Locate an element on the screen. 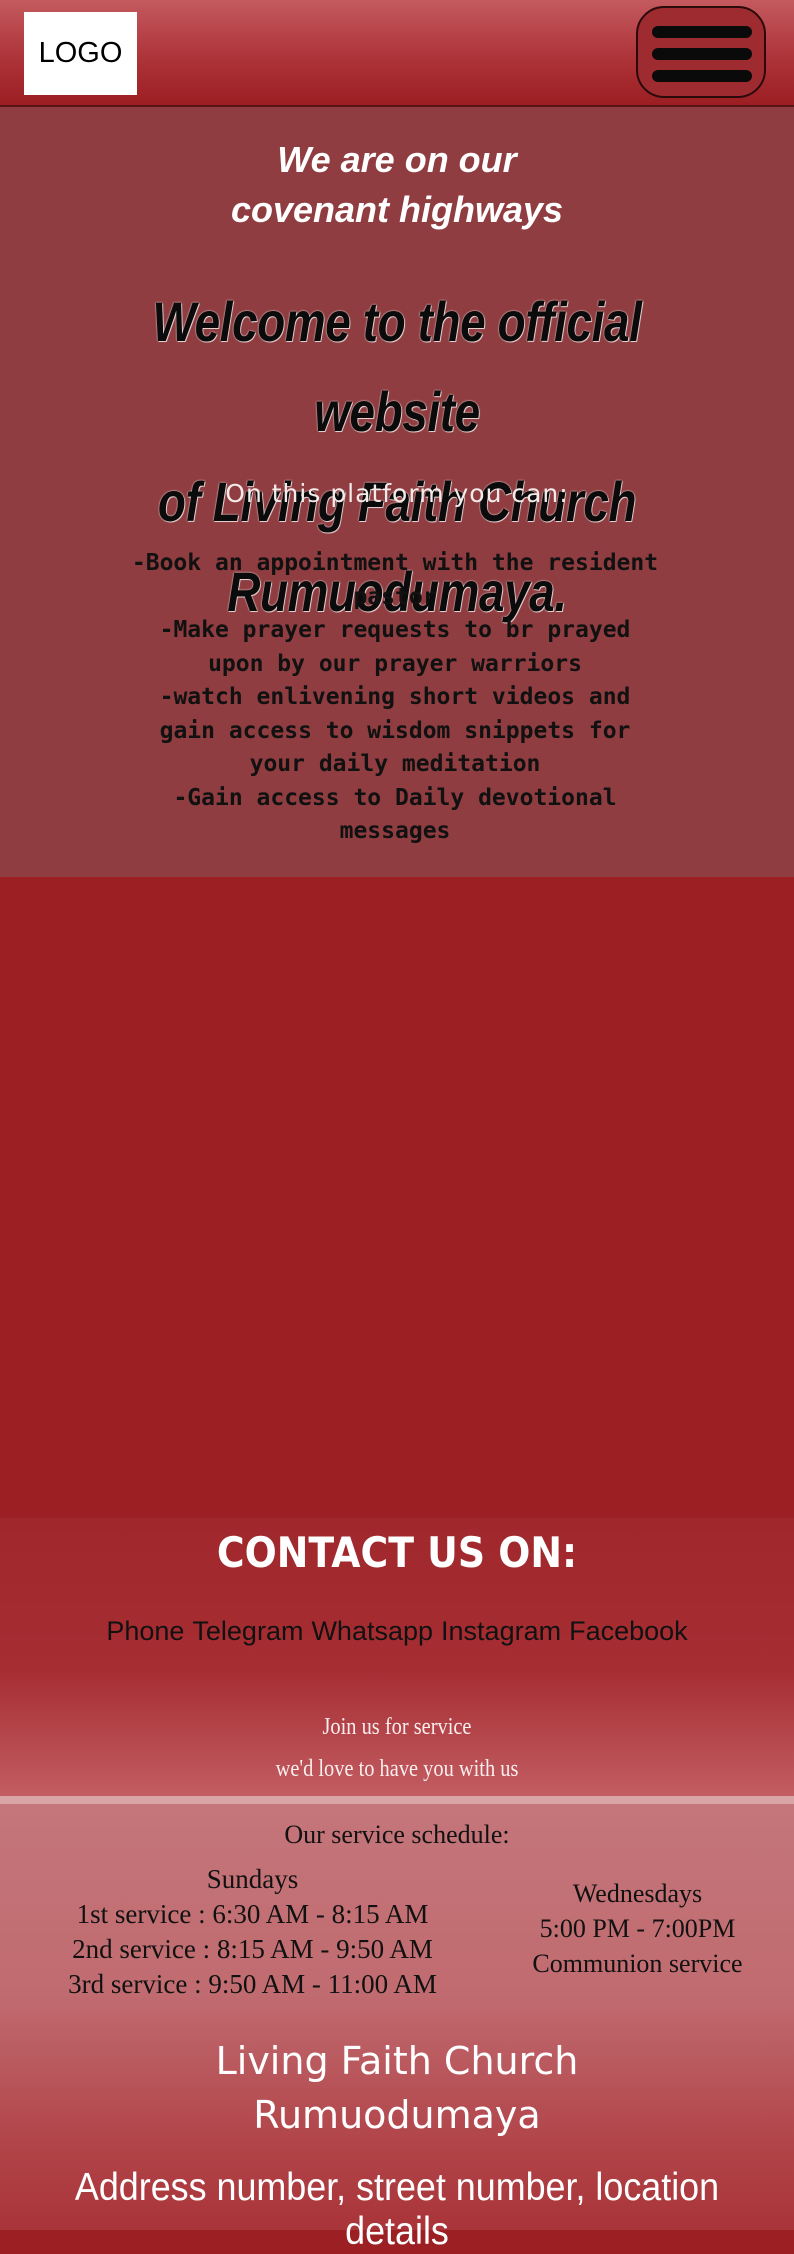  feature-line: gain access to wisdom snippets for is located at coordinates (395, 730).